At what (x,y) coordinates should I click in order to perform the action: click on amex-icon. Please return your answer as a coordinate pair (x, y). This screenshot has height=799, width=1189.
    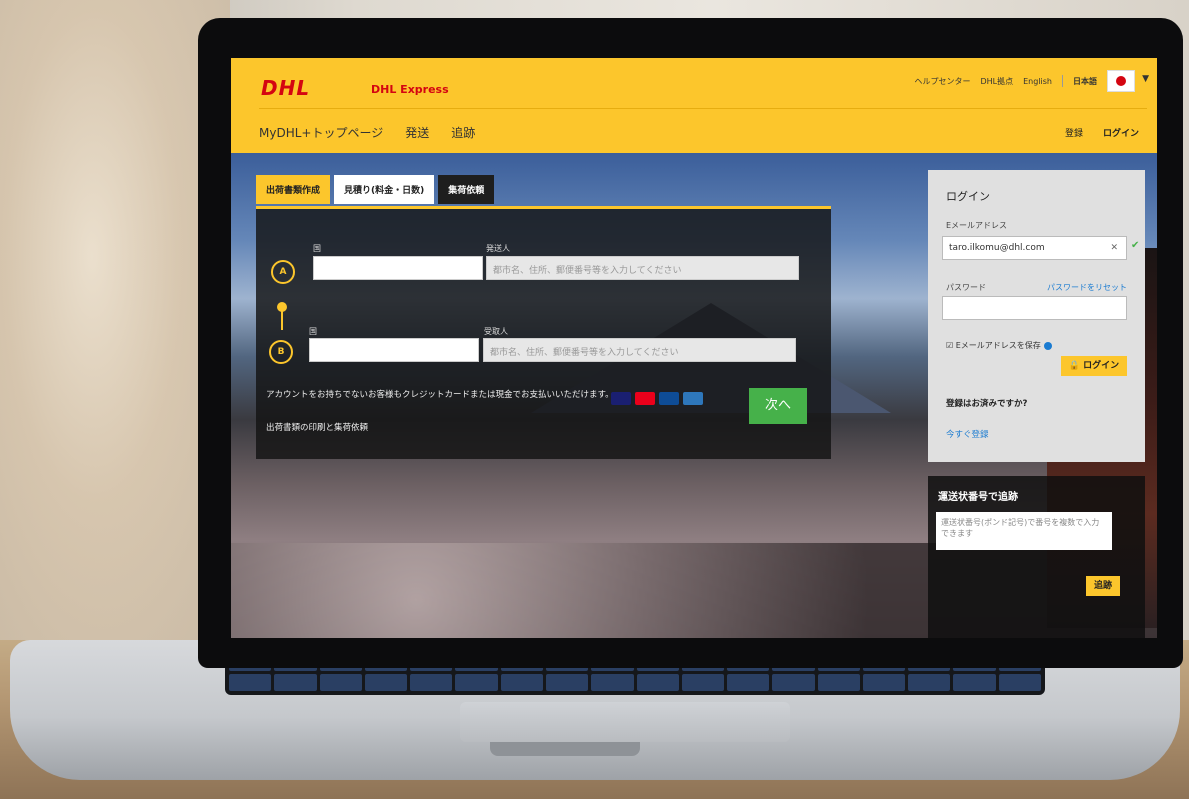
    Looking at the image, I should click on (693, 398).